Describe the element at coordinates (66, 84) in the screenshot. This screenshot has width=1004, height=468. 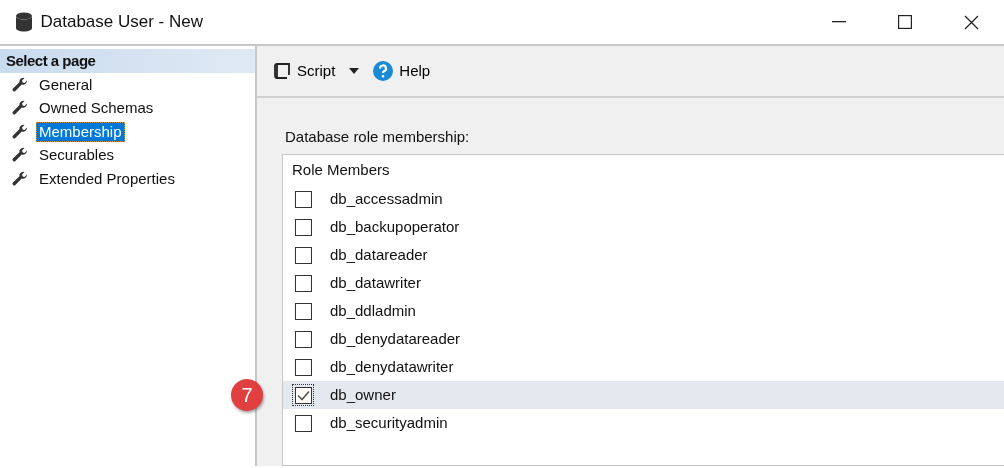
I see `sidebar-item: General` at that location.